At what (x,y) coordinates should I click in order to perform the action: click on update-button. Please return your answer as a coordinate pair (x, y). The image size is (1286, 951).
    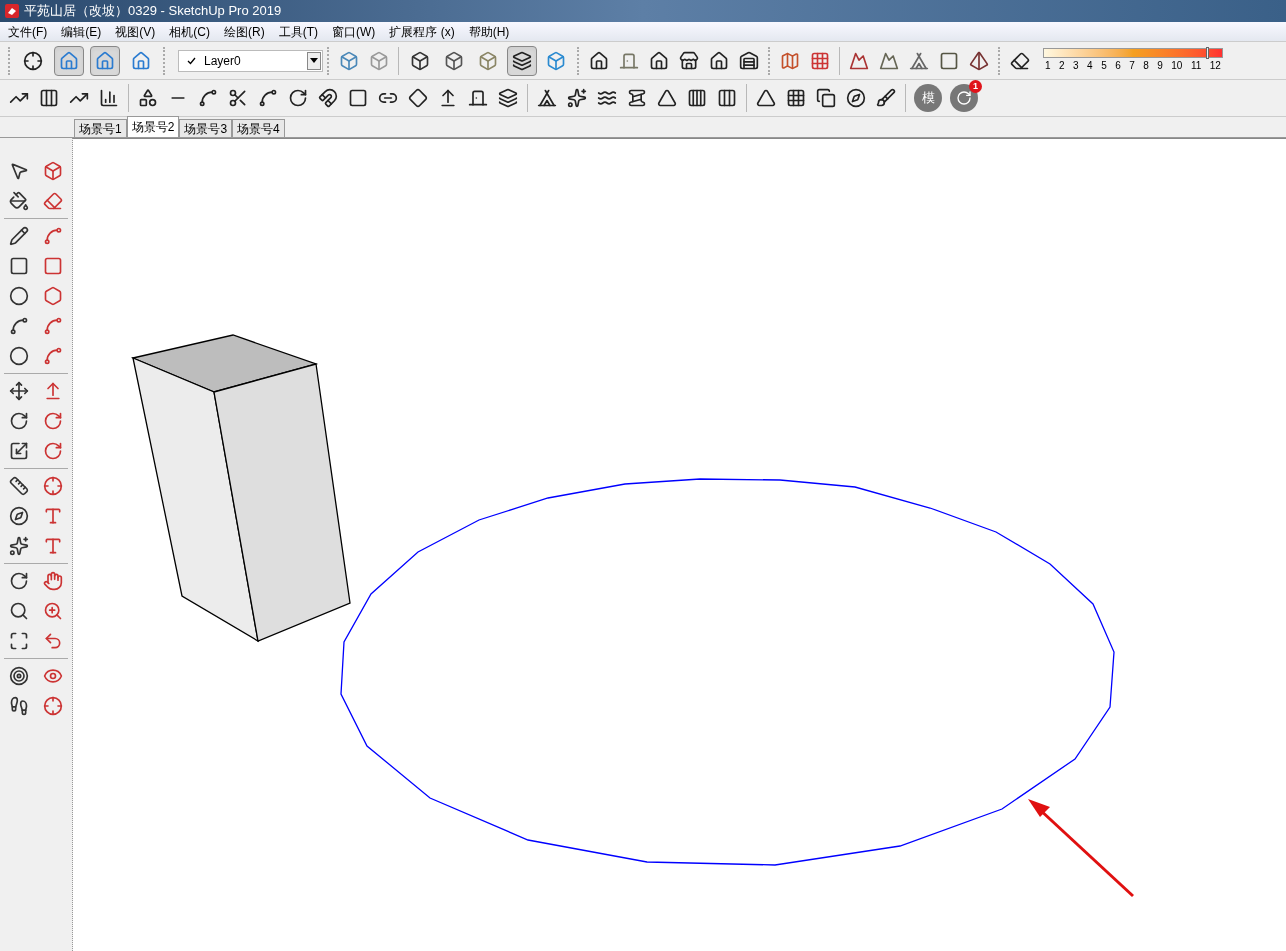
    Looking at the image, I should click on (964, 98).